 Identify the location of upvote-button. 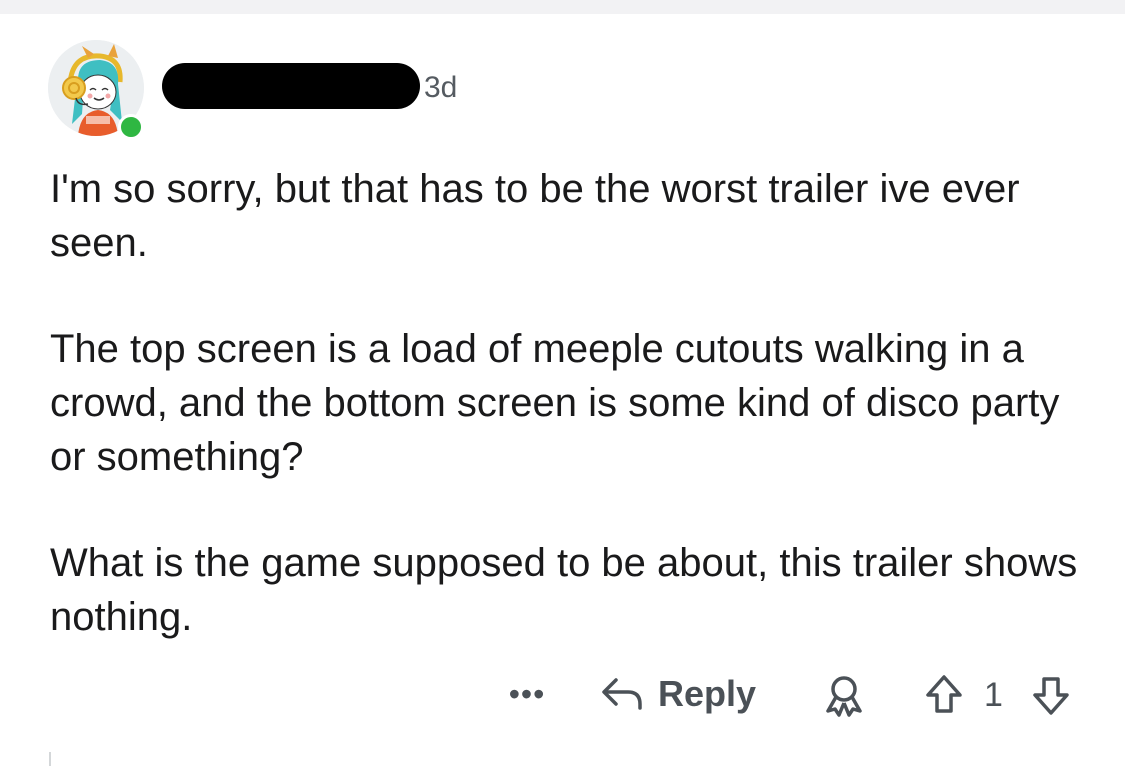
(944, 695).